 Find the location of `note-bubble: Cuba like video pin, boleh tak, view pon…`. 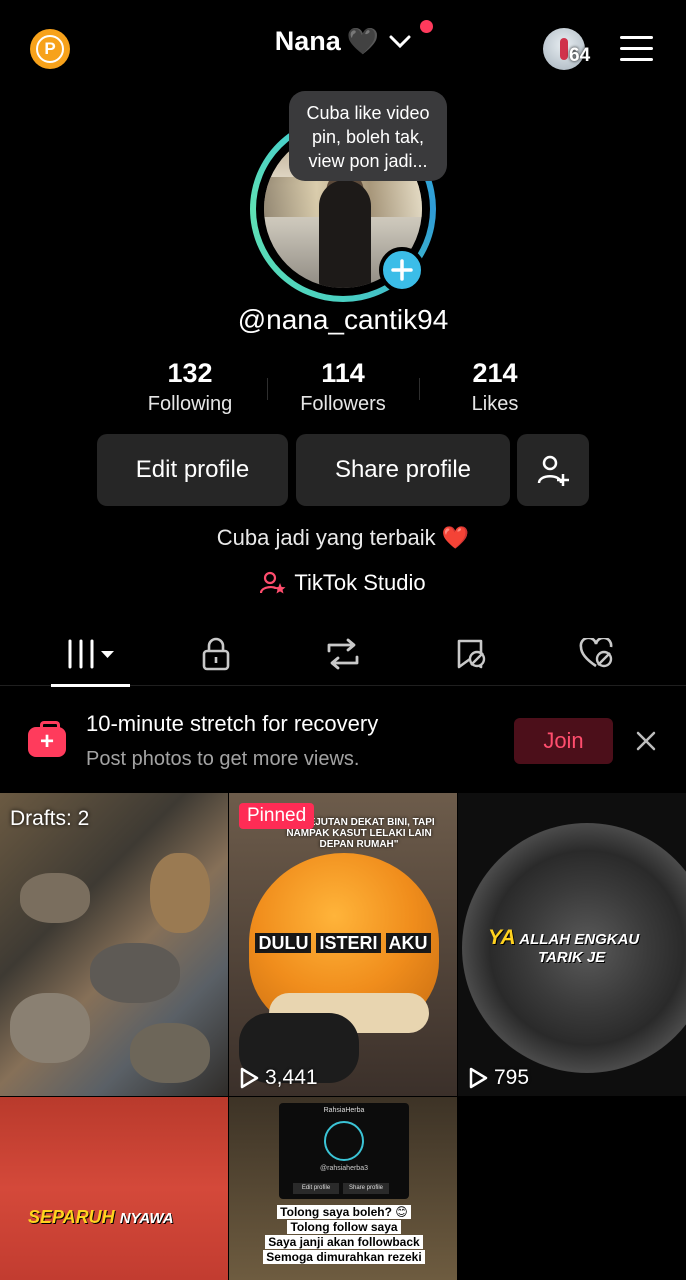

note-bubble: Cuba like video pin, boleh tak, view pon… is located at coordinates (368, 136).